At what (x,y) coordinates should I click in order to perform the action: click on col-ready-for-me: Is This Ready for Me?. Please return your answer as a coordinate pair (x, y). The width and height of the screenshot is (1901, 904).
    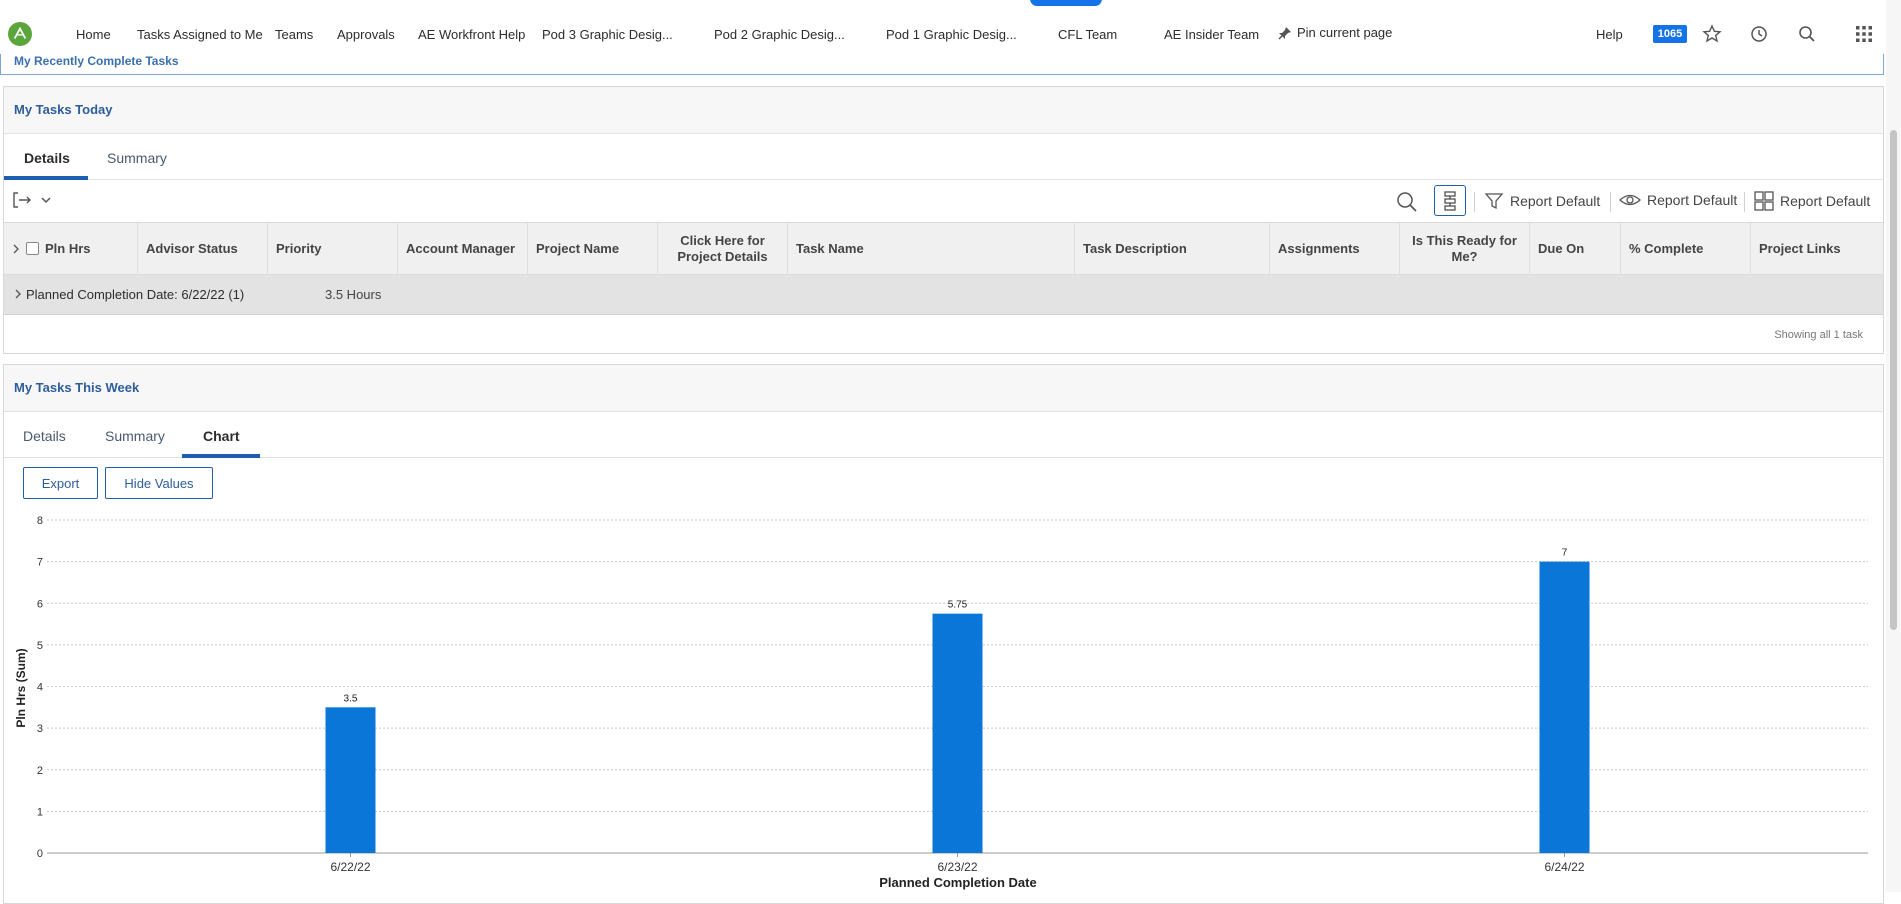
    Looking at the image, I should click on (1465, 248).